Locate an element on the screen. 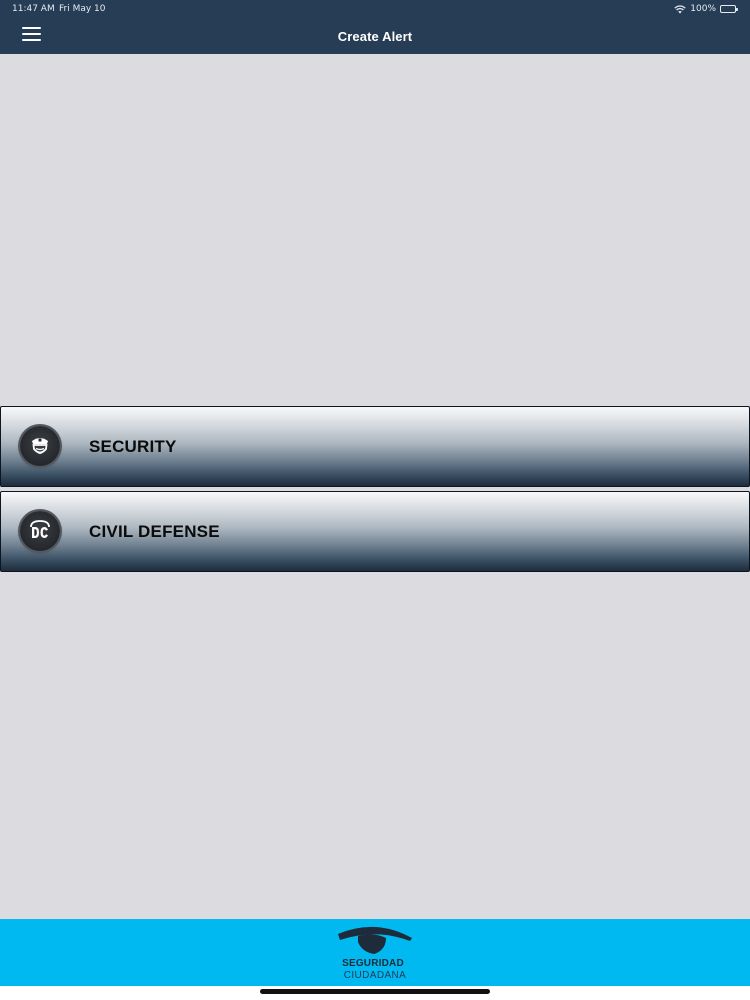 Image resolution: width=750 pixels, height=1000 pixels. status-time: 11:47 AM is located at coordinates (33, 9).